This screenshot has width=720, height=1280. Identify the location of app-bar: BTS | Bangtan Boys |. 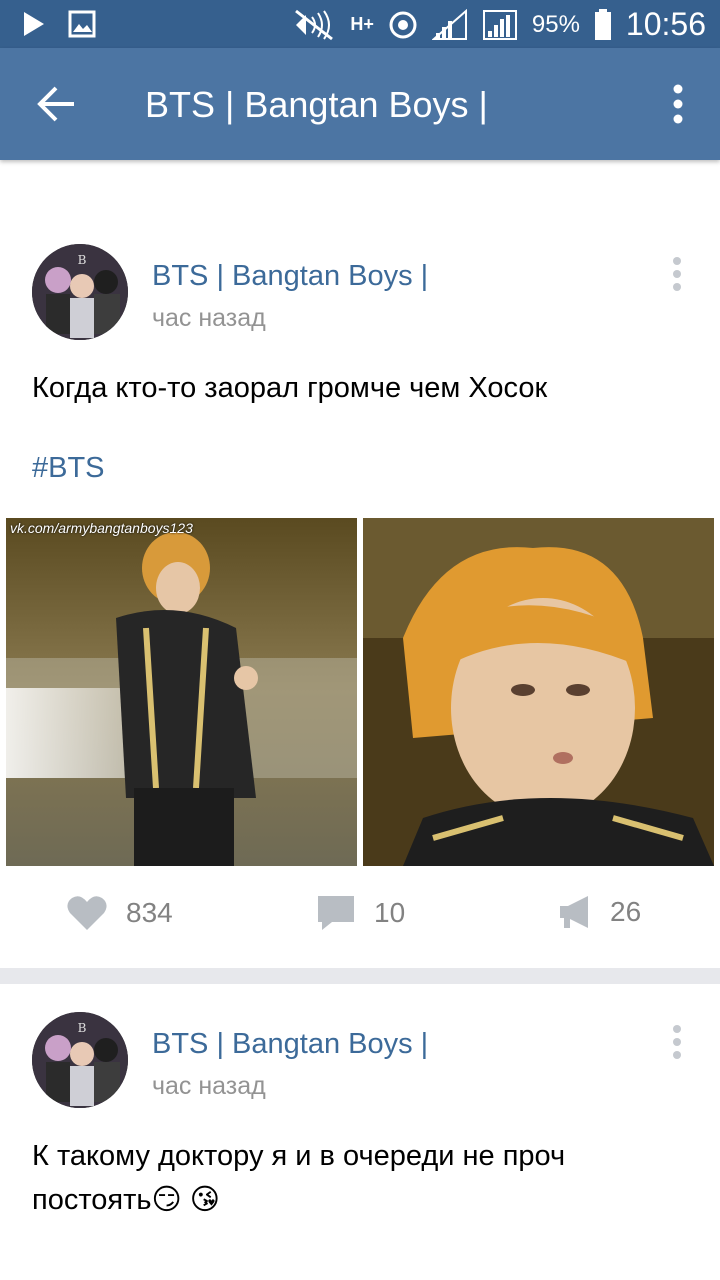
(360, 104).